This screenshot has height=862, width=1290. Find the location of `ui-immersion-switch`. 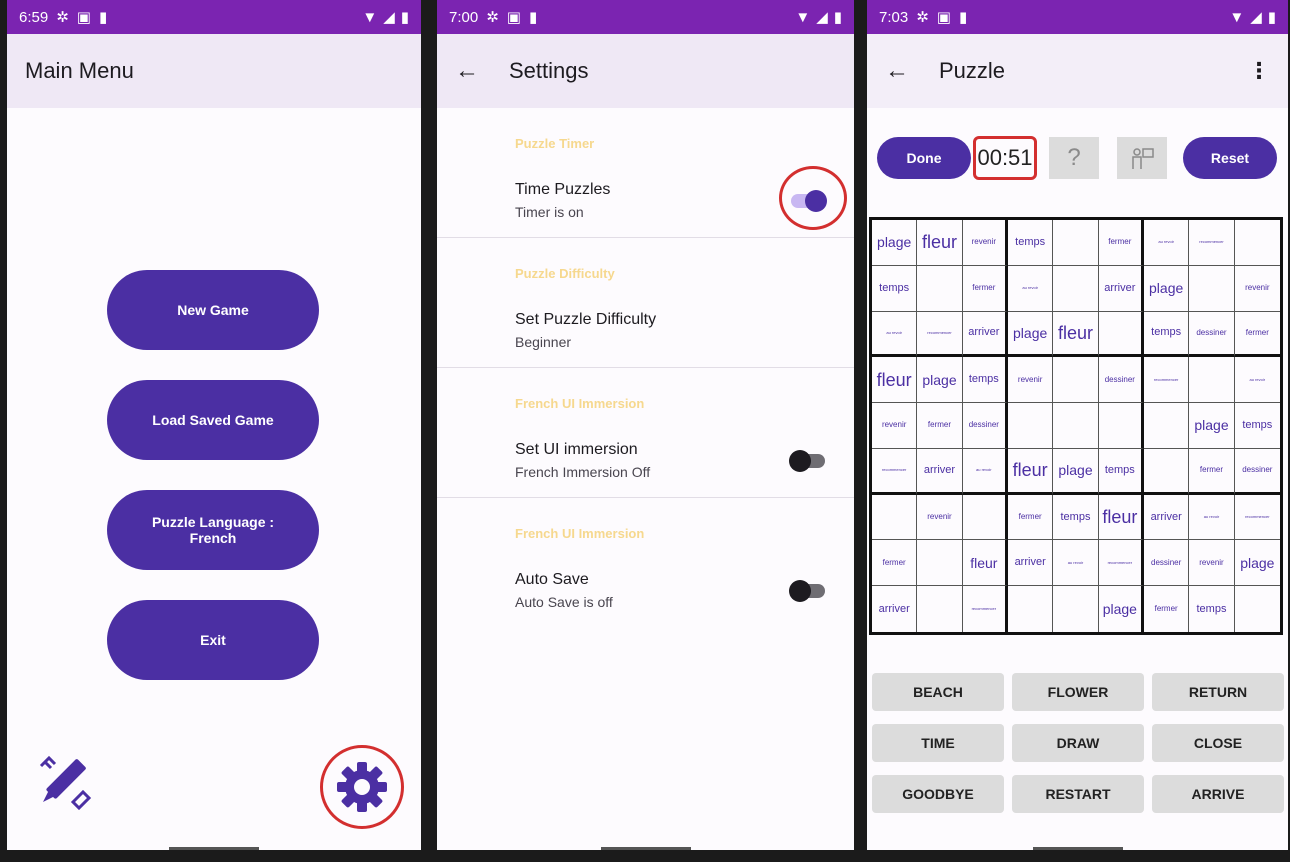

ui-immersion-switch is located at coordinates (807, 461).